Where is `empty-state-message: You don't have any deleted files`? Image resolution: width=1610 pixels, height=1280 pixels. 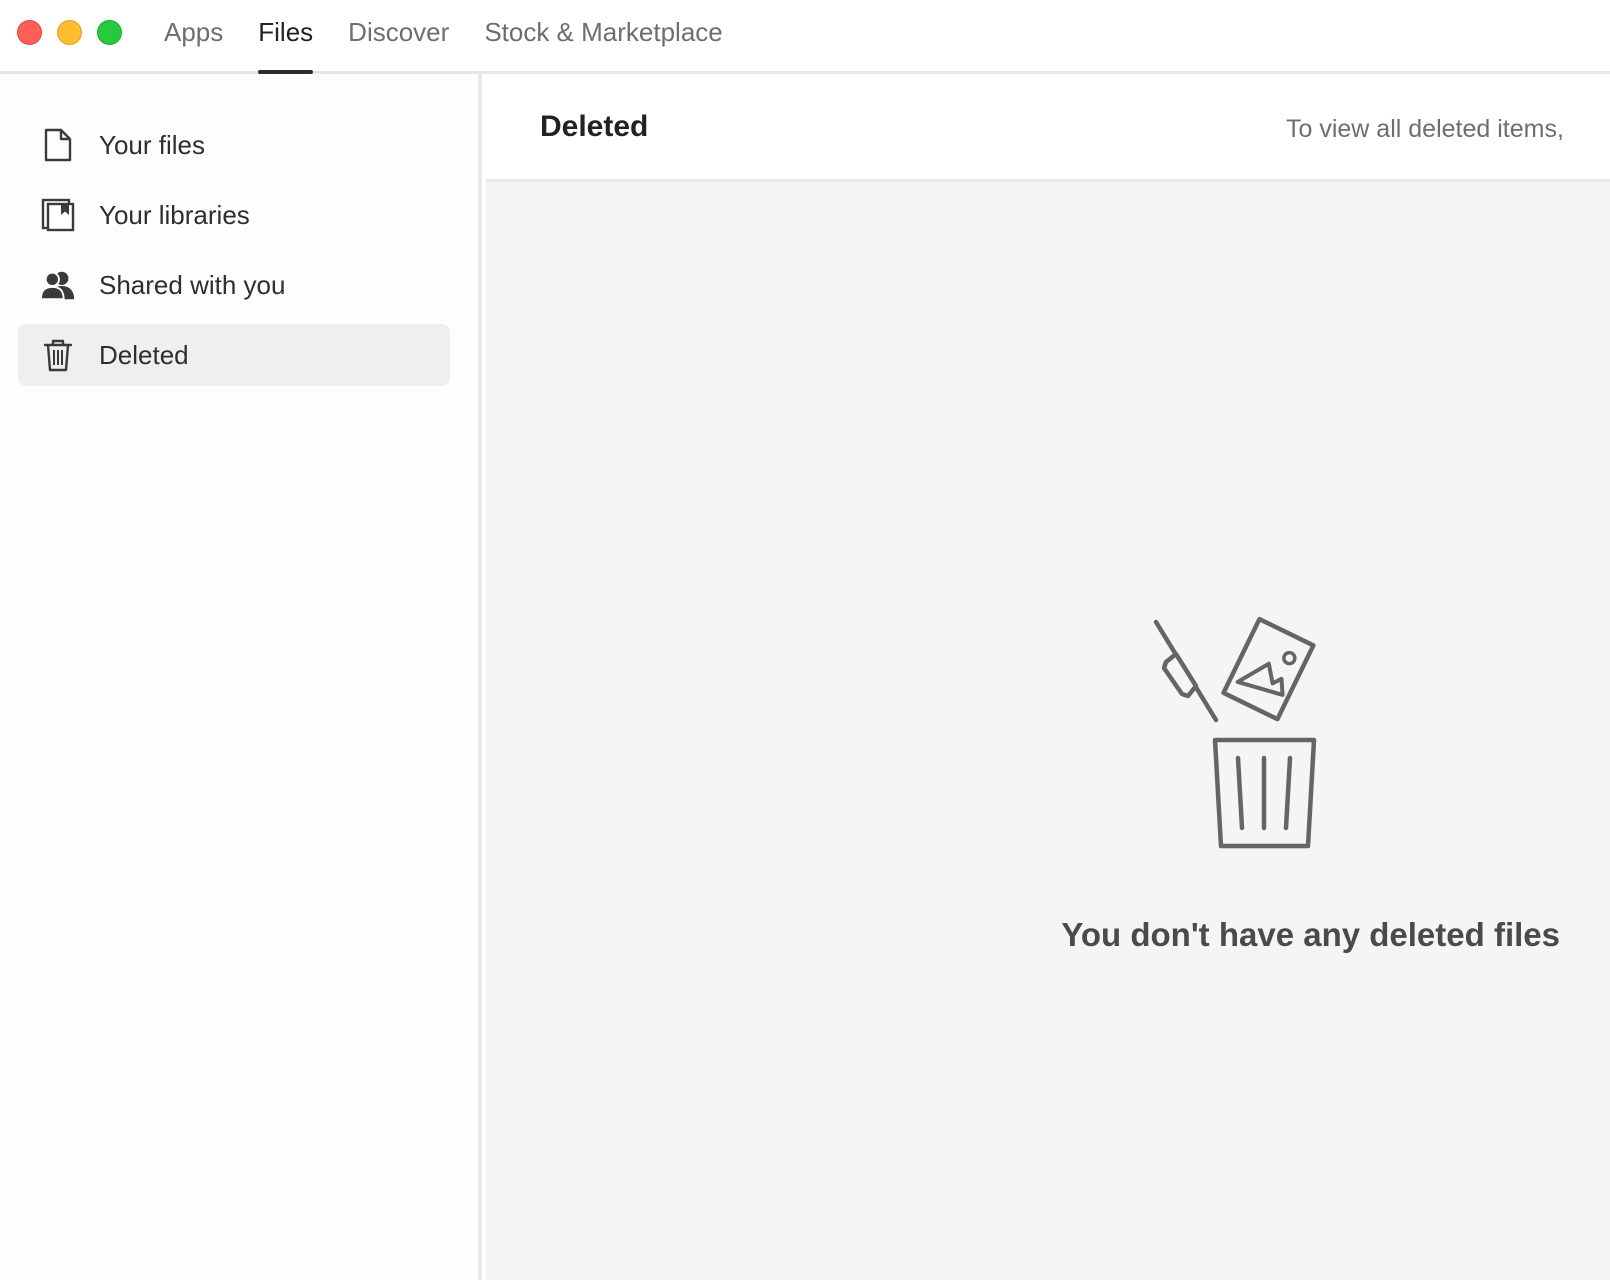 empty-state-message: You don't have any deleted files is located at coordinates (1248, 935).